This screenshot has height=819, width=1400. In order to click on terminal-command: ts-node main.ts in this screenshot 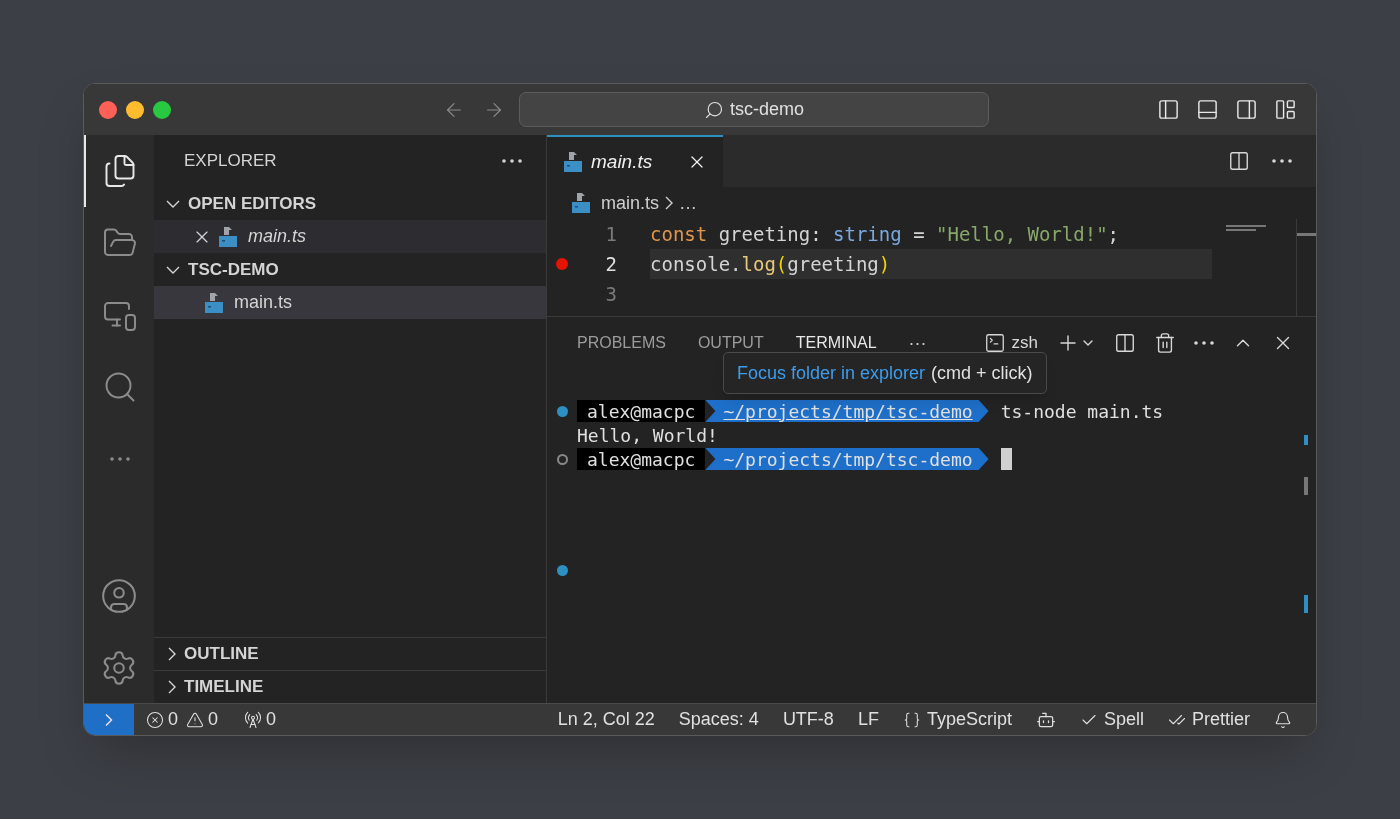, I will do `click(1082, 411)`.